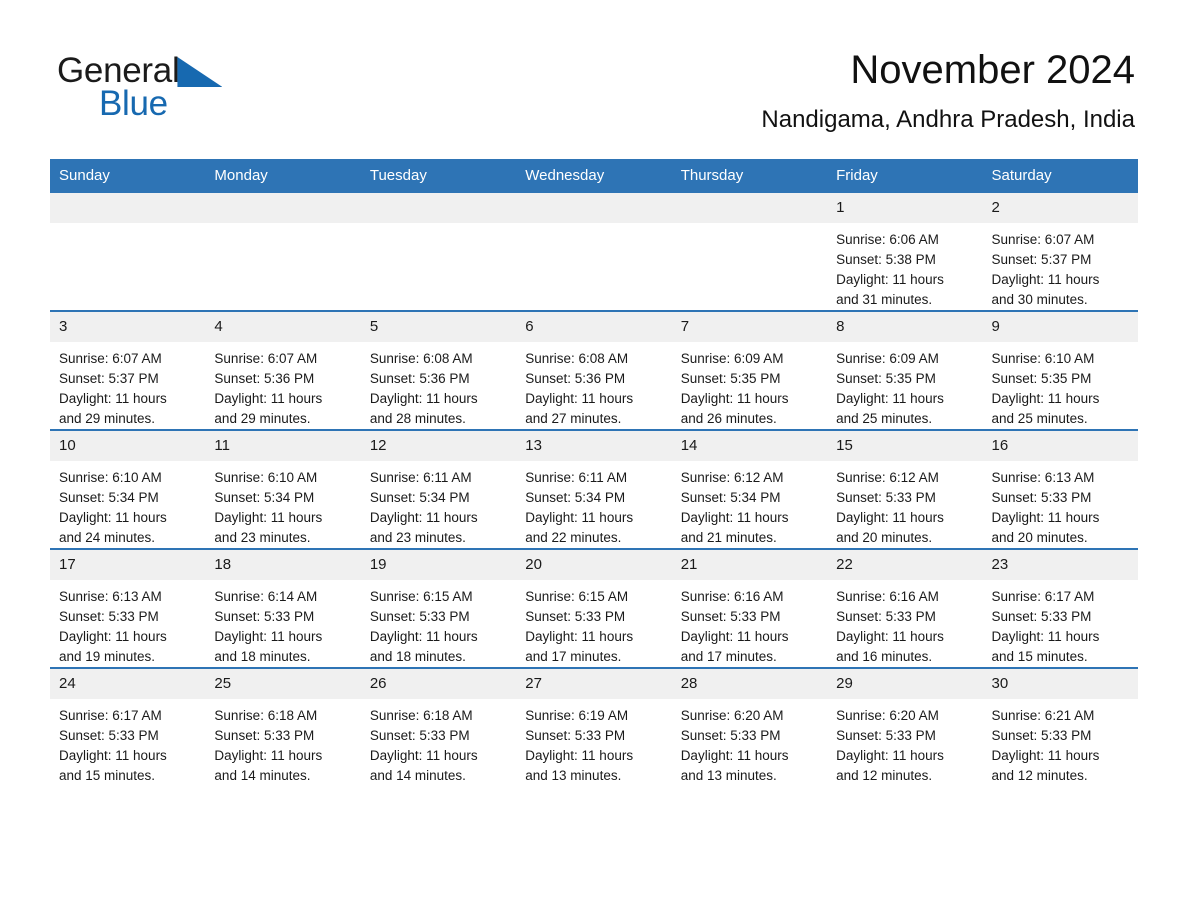 This screenshot has height=918, width=1188. What do you see at coordinates (1060, 176) in the screenshot?
I see `weekday-header-saturday: Saturday` at bounding box center [1060, 176].